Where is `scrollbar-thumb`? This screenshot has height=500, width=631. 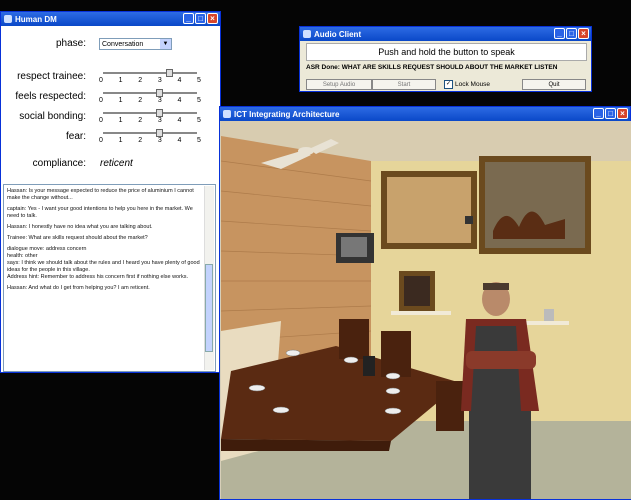
scrollbar-thumb is located at coordinates (209, 308).